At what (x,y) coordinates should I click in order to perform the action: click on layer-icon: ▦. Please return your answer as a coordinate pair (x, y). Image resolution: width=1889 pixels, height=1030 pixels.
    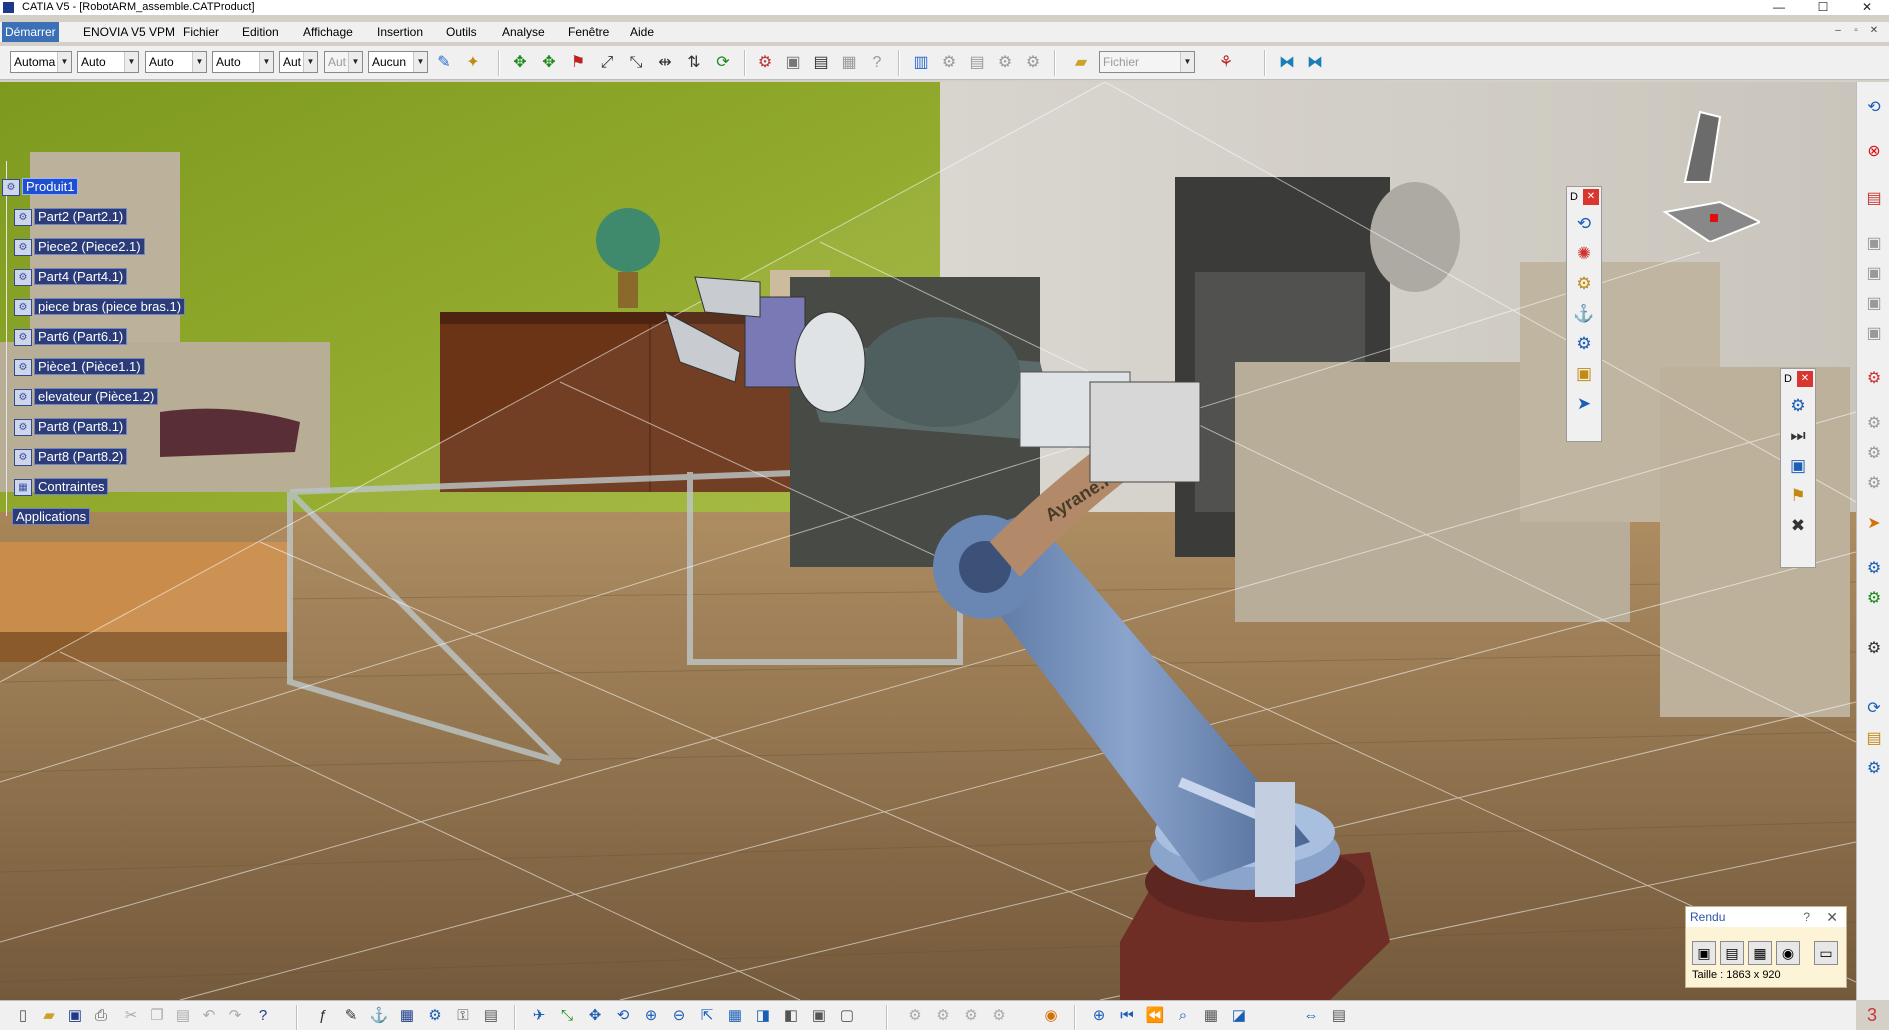
    Looking at the image, I should click on (1211, 1016).